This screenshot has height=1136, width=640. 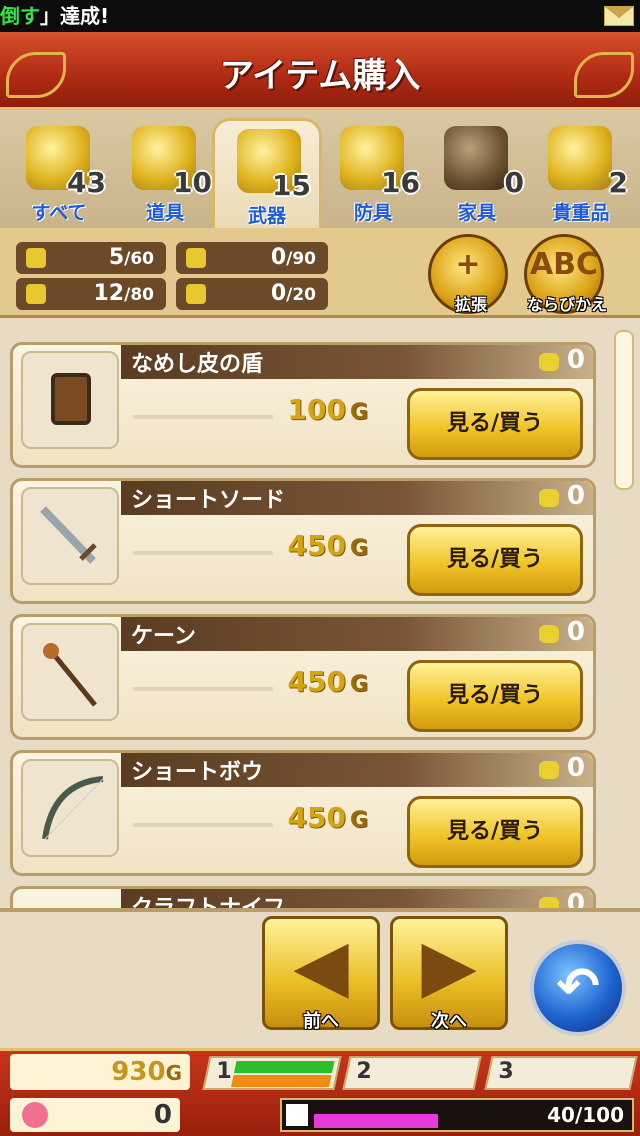 I want to click on storage-capacity: 0/90, so click(x=252, y=258).